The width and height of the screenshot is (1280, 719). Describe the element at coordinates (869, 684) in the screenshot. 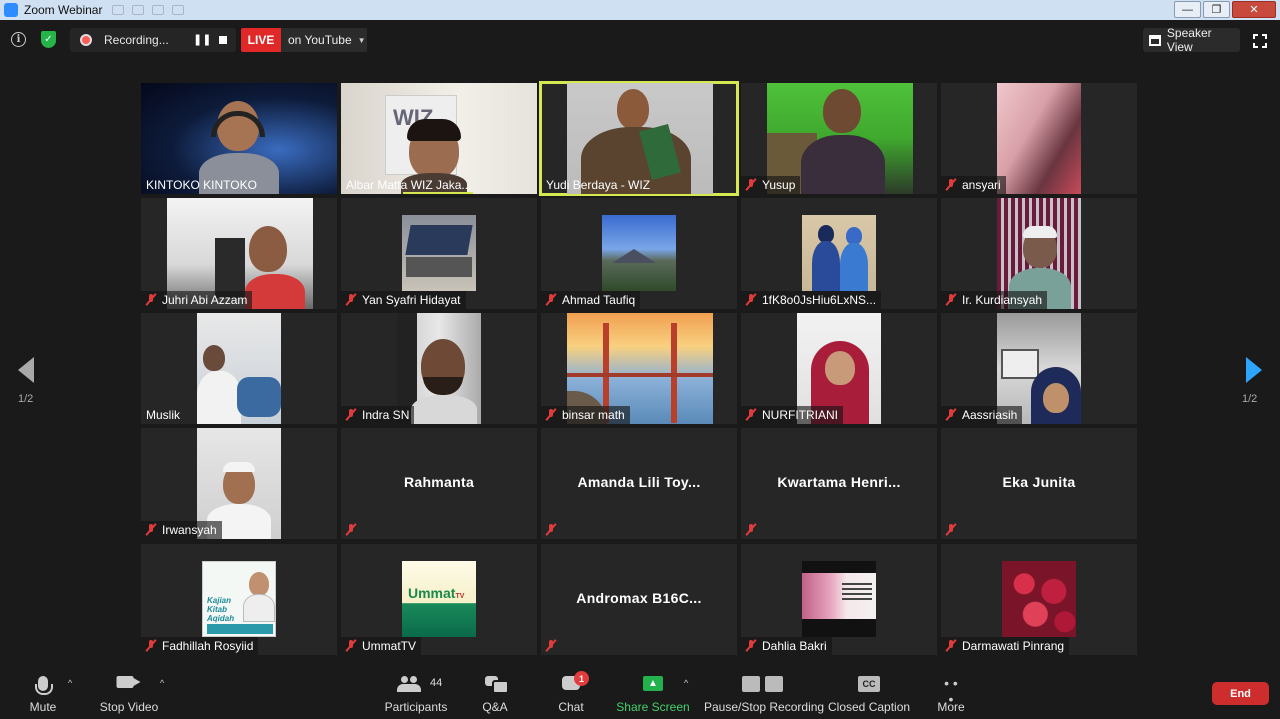

I see `closed-caption-icon: CC` at that location.